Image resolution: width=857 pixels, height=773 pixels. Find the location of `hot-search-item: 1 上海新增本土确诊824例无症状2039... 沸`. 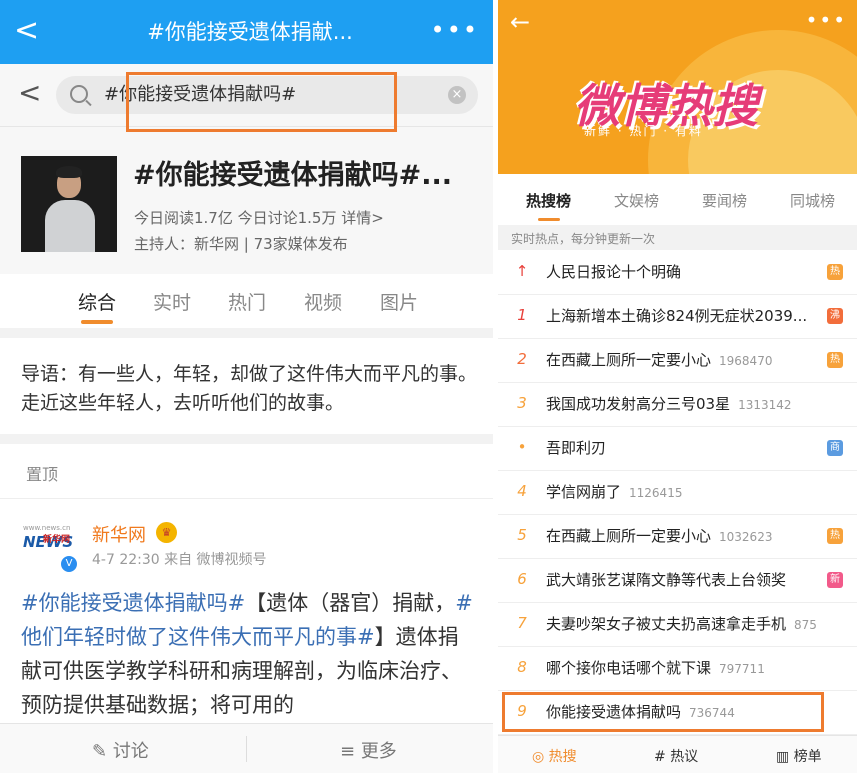

hot-search-item: 1 上海新增本土确诊824例无症状2039... 沸 is located at coordinates (677, 316).